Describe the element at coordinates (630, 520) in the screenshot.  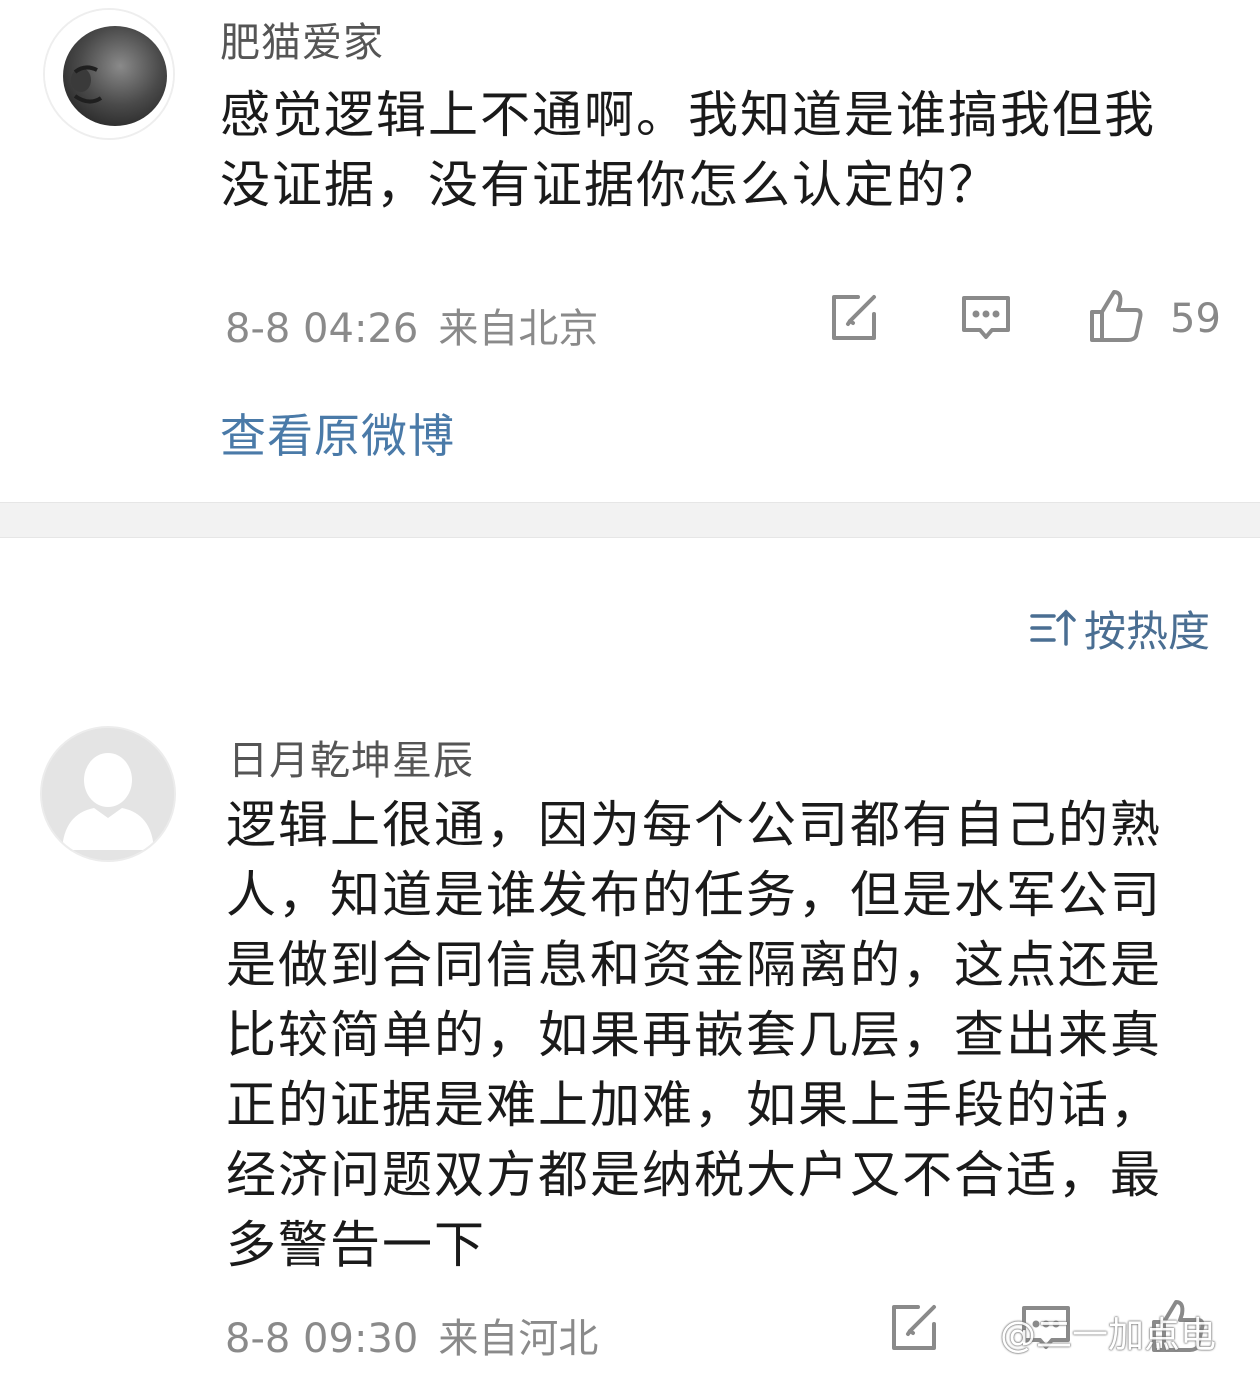
I see `section-divider` at that location.